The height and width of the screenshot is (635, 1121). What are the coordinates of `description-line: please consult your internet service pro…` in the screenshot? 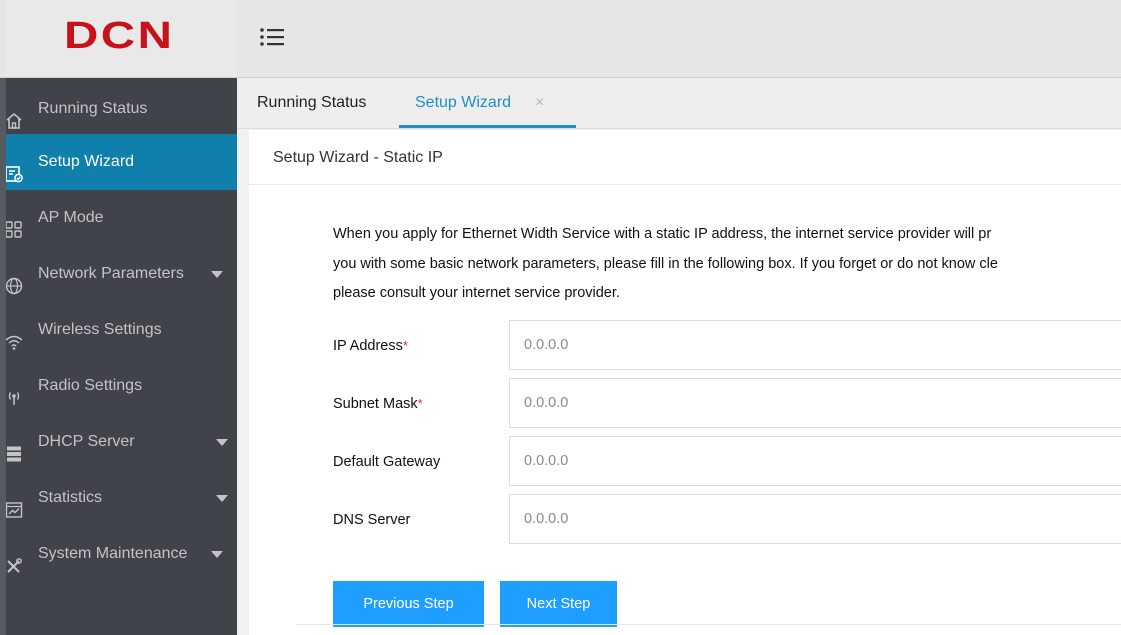 It's located at (476, 293).